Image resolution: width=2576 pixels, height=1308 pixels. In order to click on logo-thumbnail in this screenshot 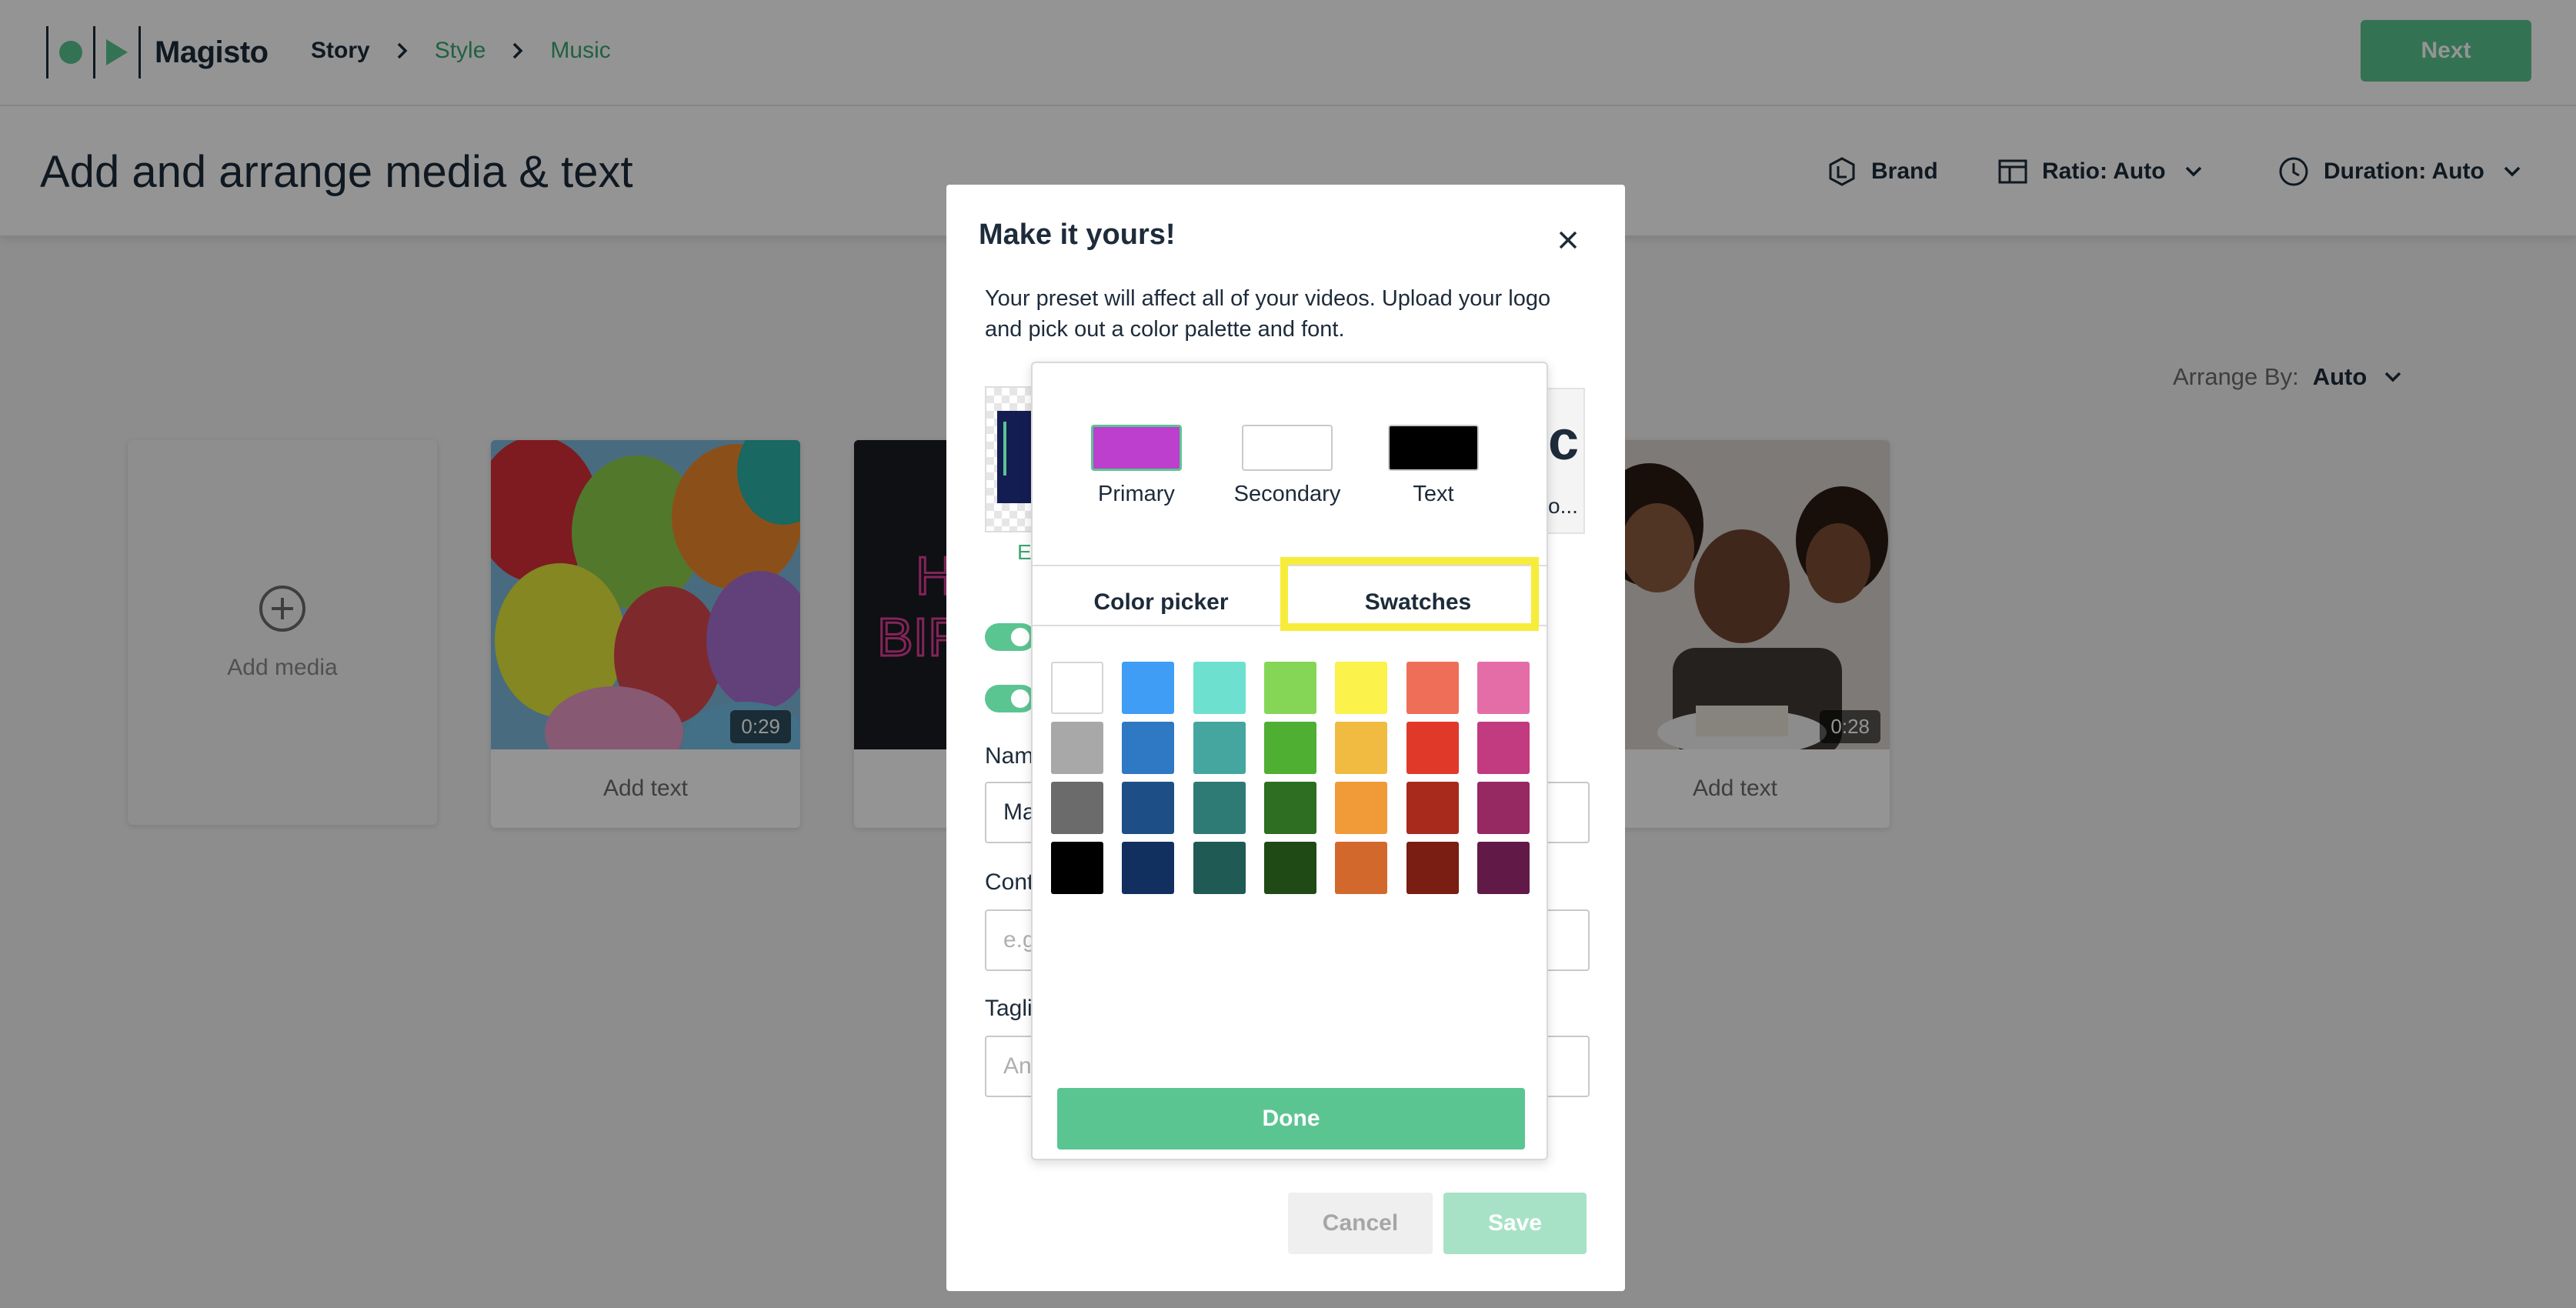, I will do `click(1016, 457)`.